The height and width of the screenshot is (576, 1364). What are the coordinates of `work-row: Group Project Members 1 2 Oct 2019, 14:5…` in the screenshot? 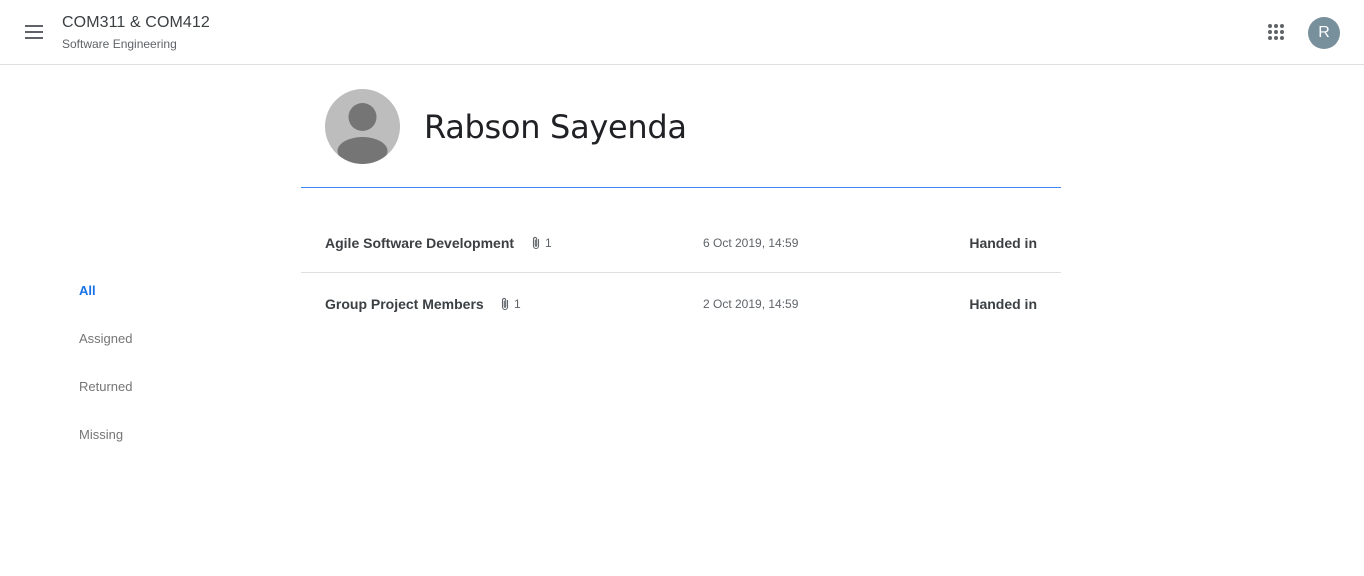 It's located at (681, 304).